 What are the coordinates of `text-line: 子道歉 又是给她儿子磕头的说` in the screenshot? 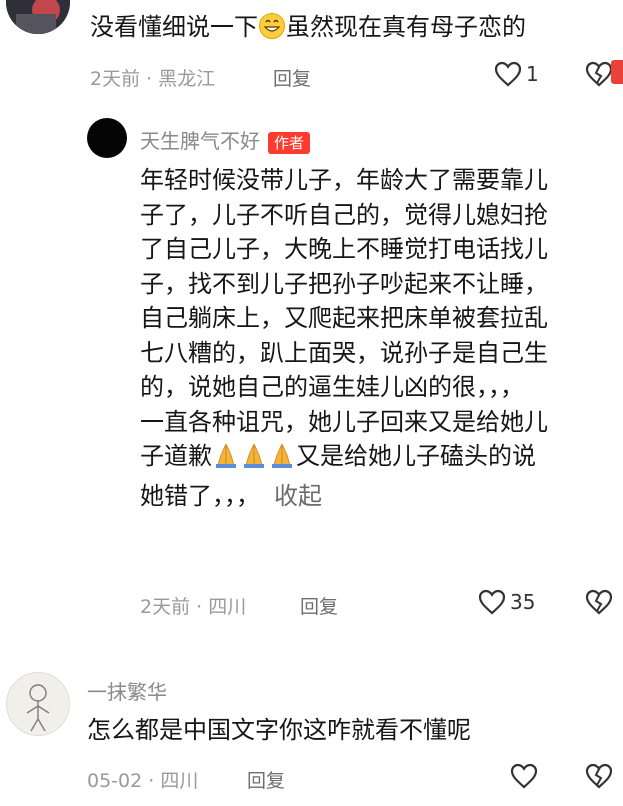 It's located at (375, 459).